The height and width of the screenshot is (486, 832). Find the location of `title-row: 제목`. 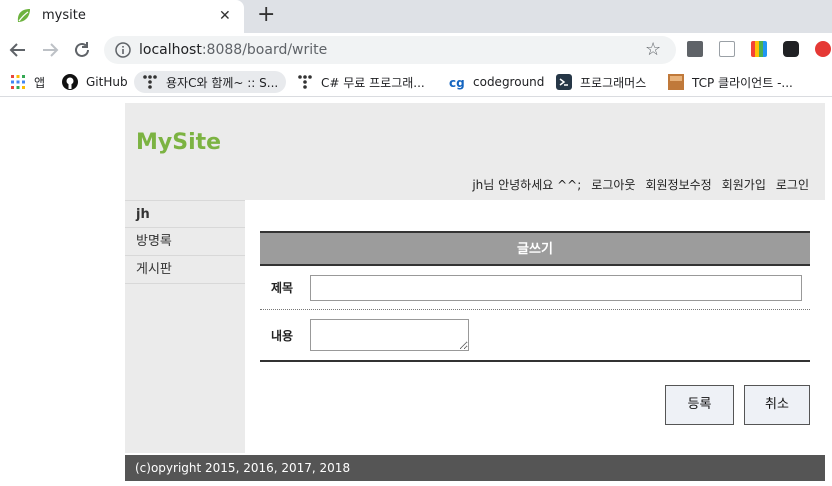

title-row: 제목 is located at coordinates (535, 288).